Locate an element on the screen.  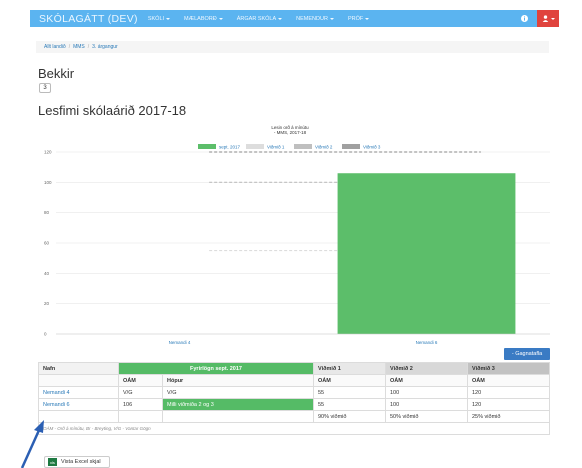
column-header: Nafn is located at coordinates (78, 368).